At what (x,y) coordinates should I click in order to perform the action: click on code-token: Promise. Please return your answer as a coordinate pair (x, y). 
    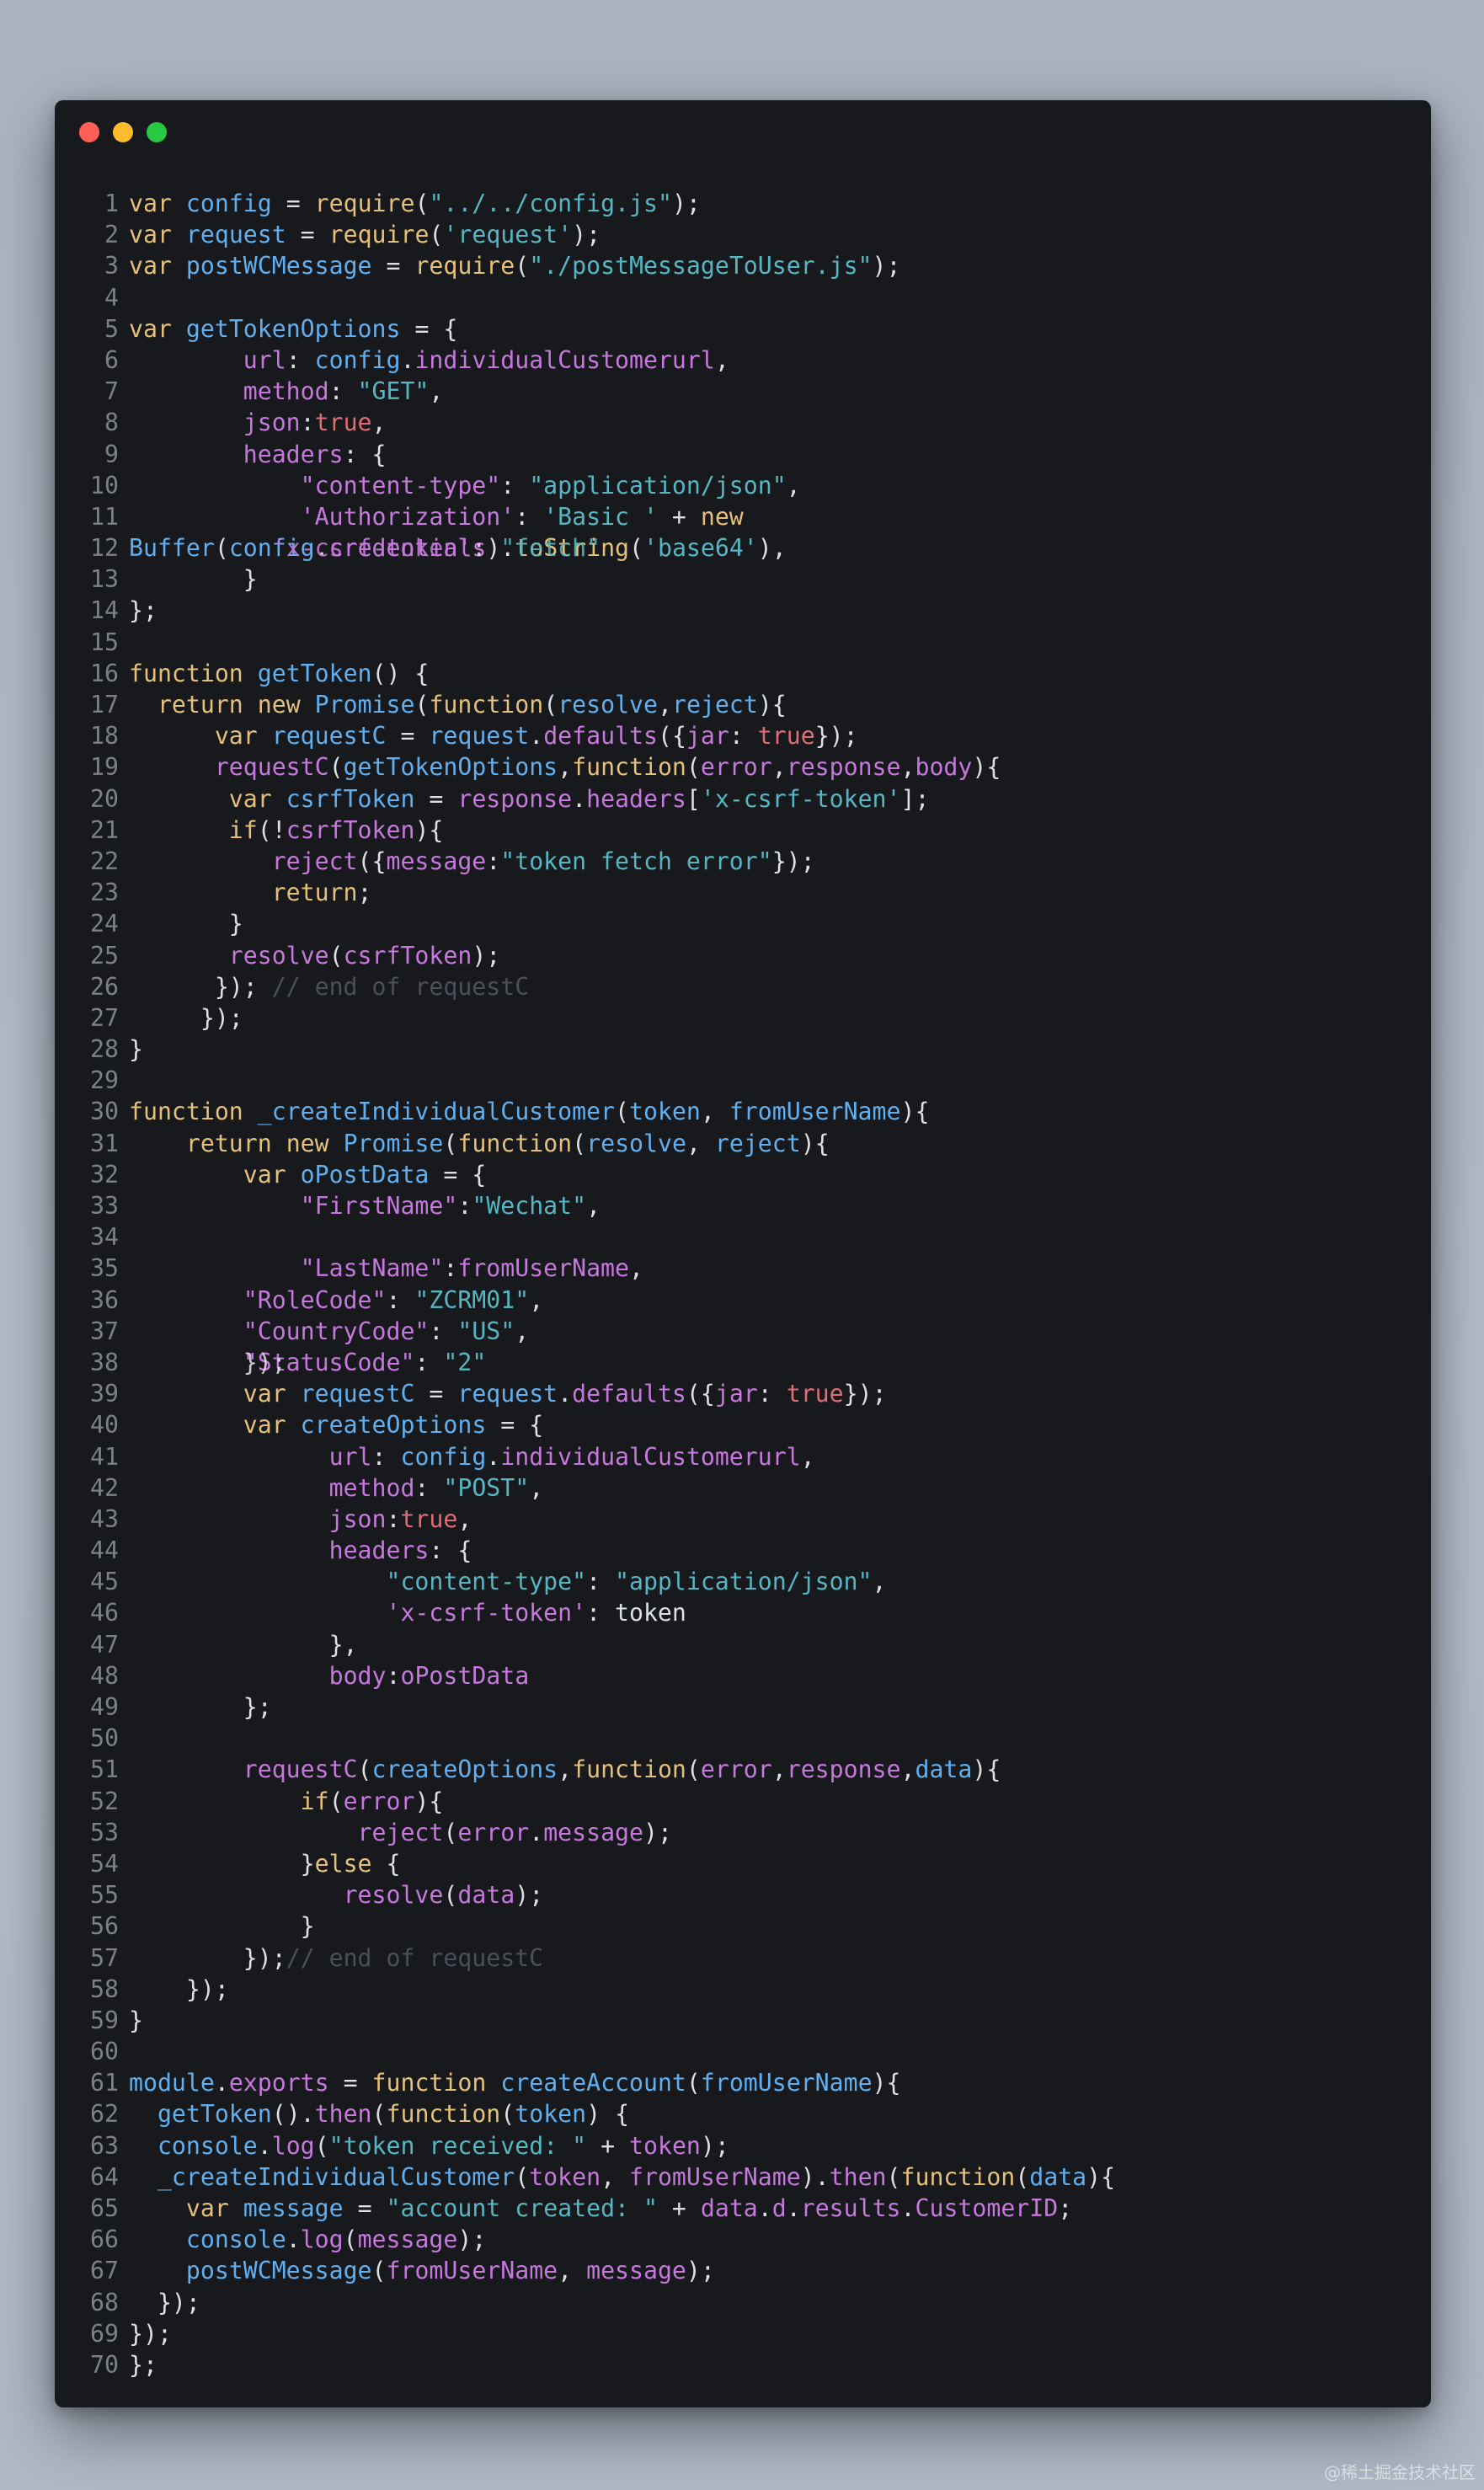
    Looking at the image, I should click on (365, 705).